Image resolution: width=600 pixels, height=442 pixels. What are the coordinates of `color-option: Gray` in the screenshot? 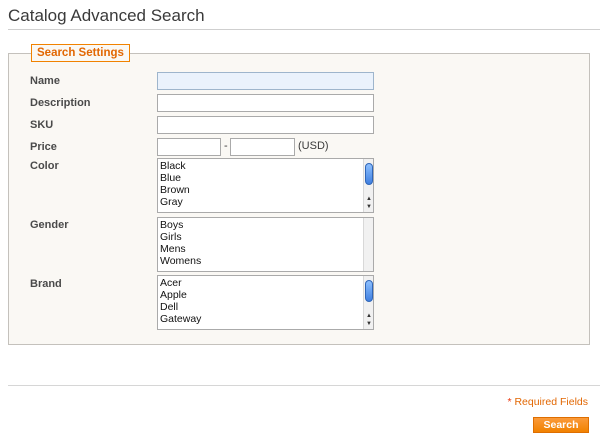 It's located at (266, 202).